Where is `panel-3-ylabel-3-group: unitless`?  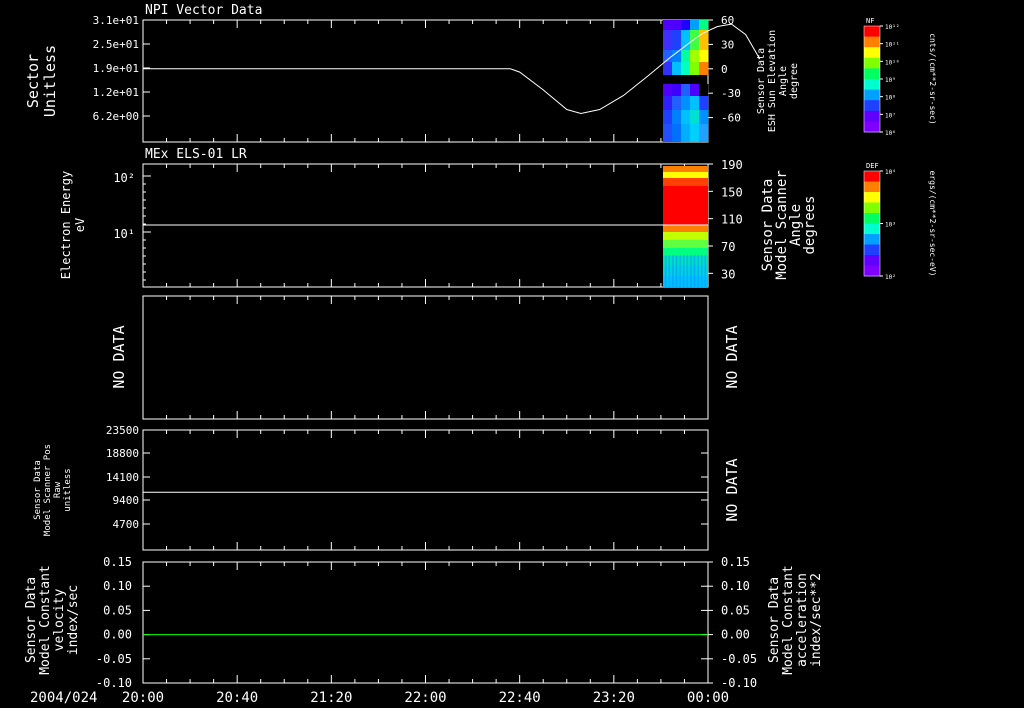 panel-3-ylabel-3-group: unitless is located at coordinates (68, 489).